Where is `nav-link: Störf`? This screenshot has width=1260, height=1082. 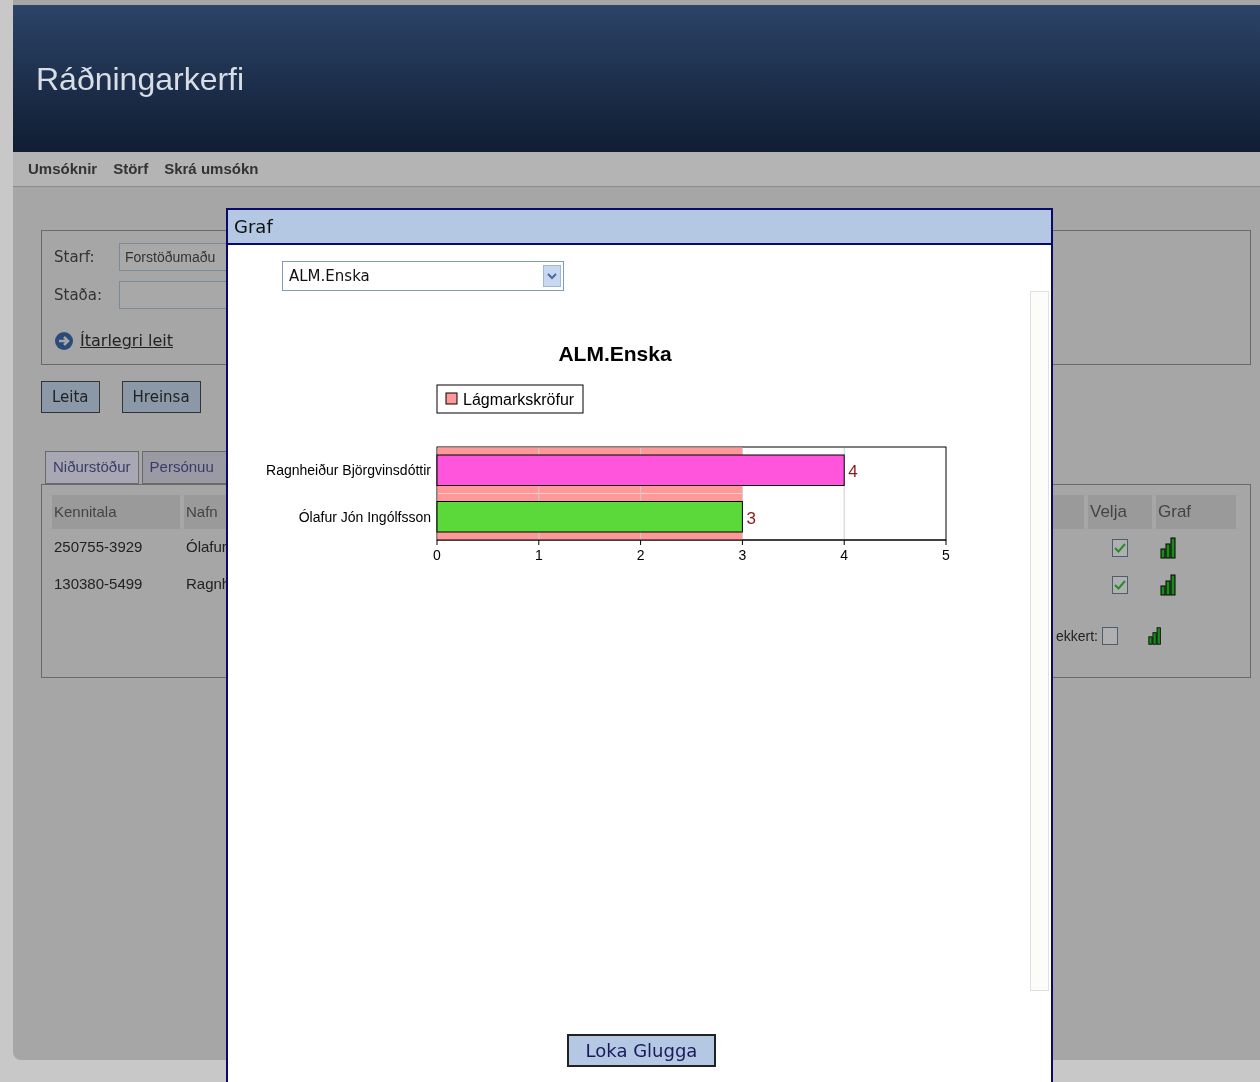
nav-link: Störf is located at coordinates (131, 169).